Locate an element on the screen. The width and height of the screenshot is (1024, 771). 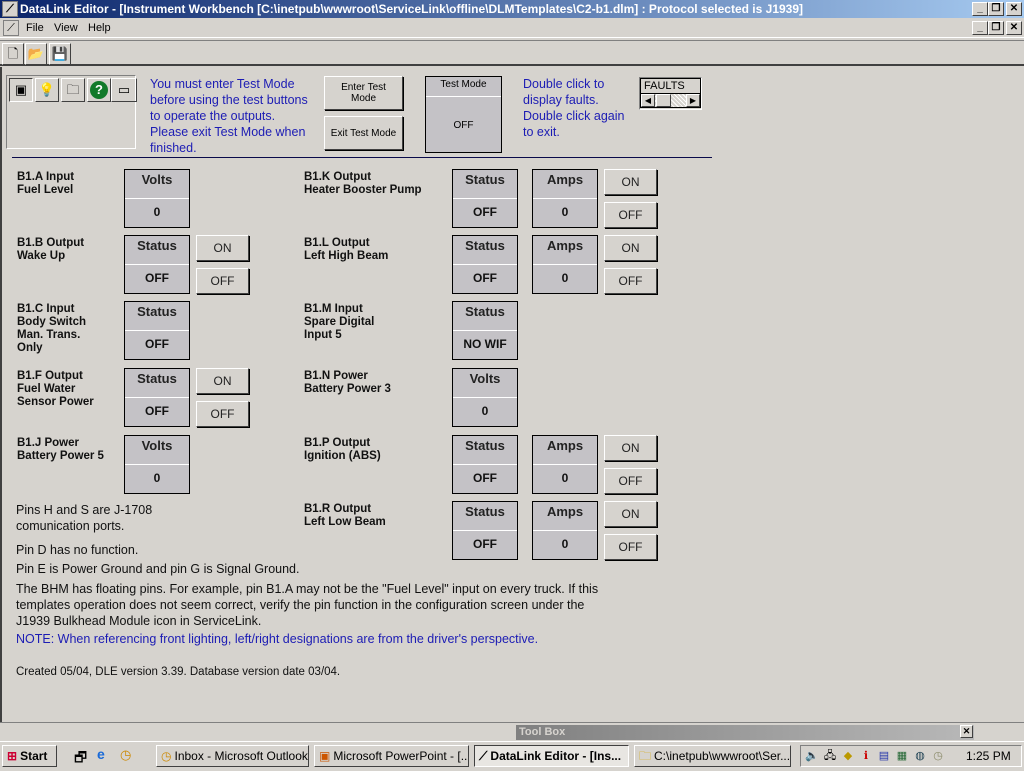
exit-test-mode-button: Exit Test Mode is located at coordinates (363, 133).